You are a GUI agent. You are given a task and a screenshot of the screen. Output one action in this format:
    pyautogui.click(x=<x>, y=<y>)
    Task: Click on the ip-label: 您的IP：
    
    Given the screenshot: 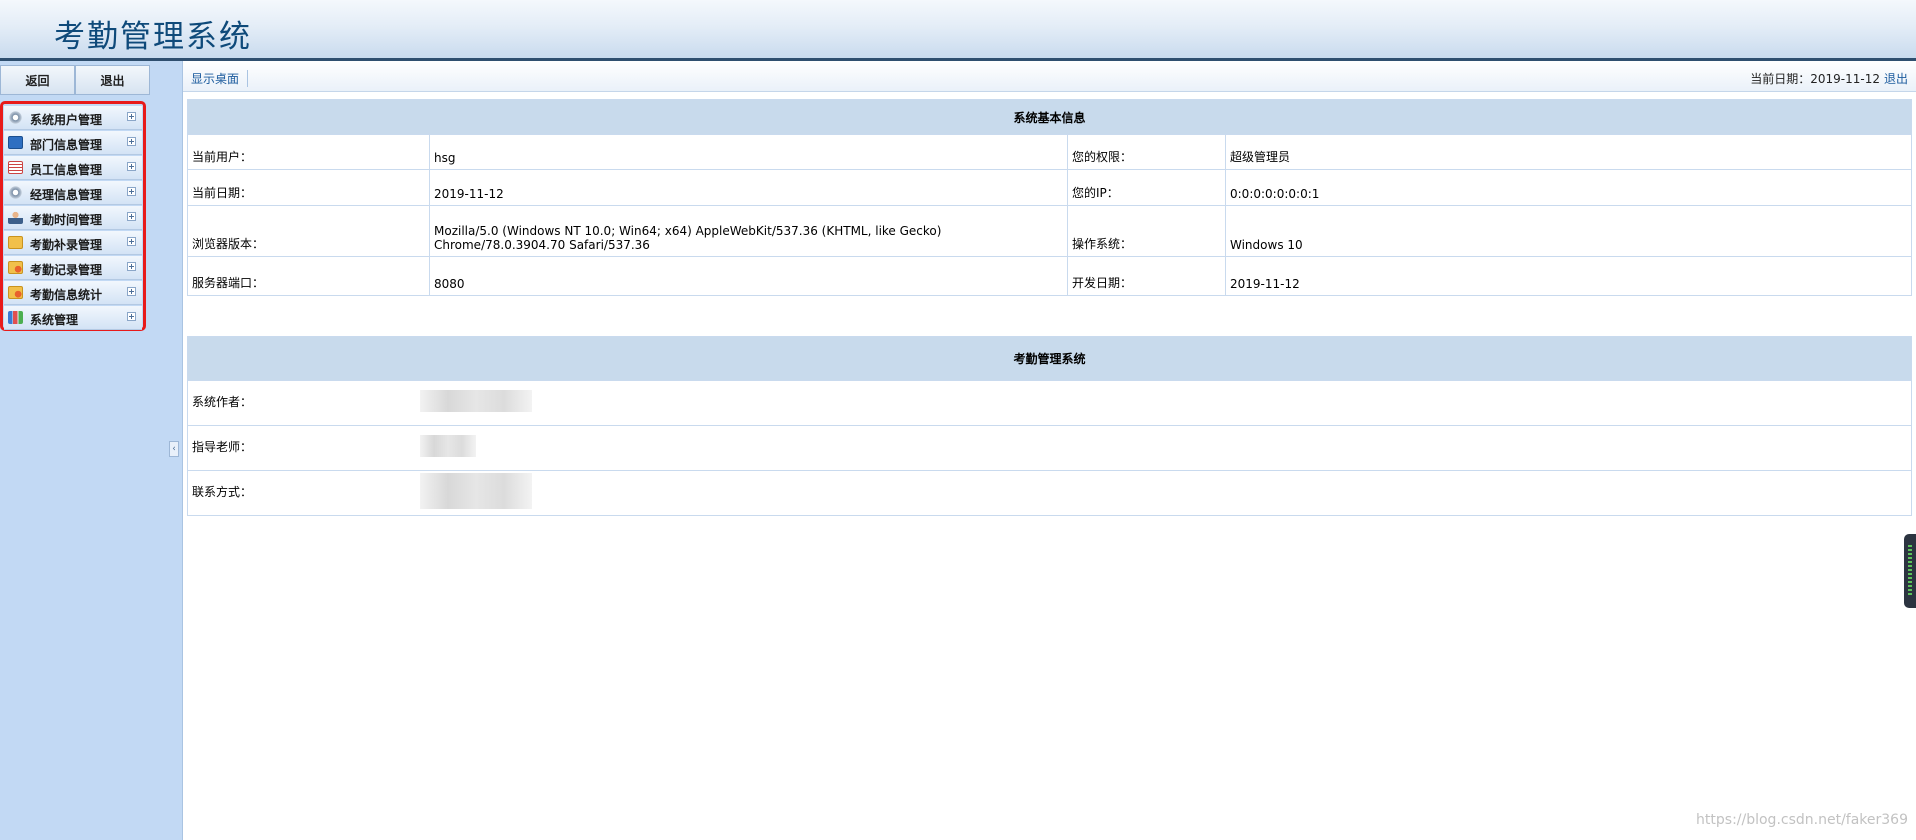 What is the action you would take?
    pyautogui.click(x=1146, y=187)
    